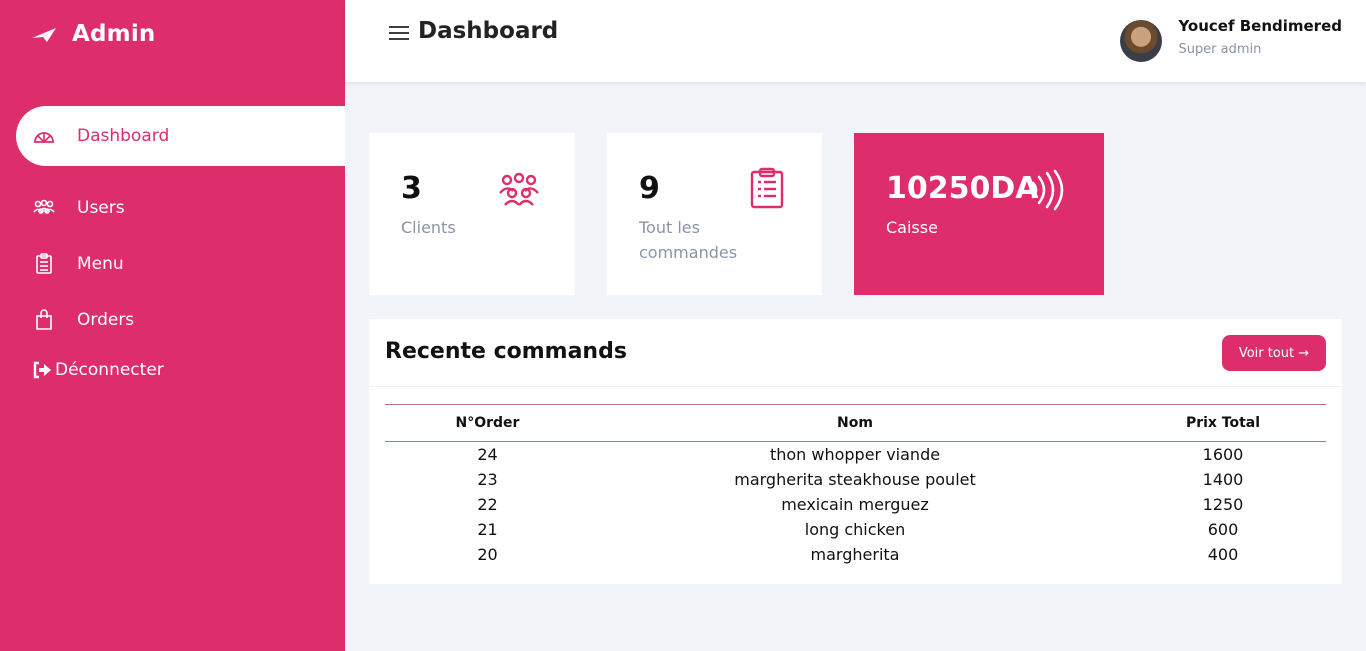 The image size is (1366, 651). I want to click on table-row: 24 thon whopper viande 1600, so click(855, 454).